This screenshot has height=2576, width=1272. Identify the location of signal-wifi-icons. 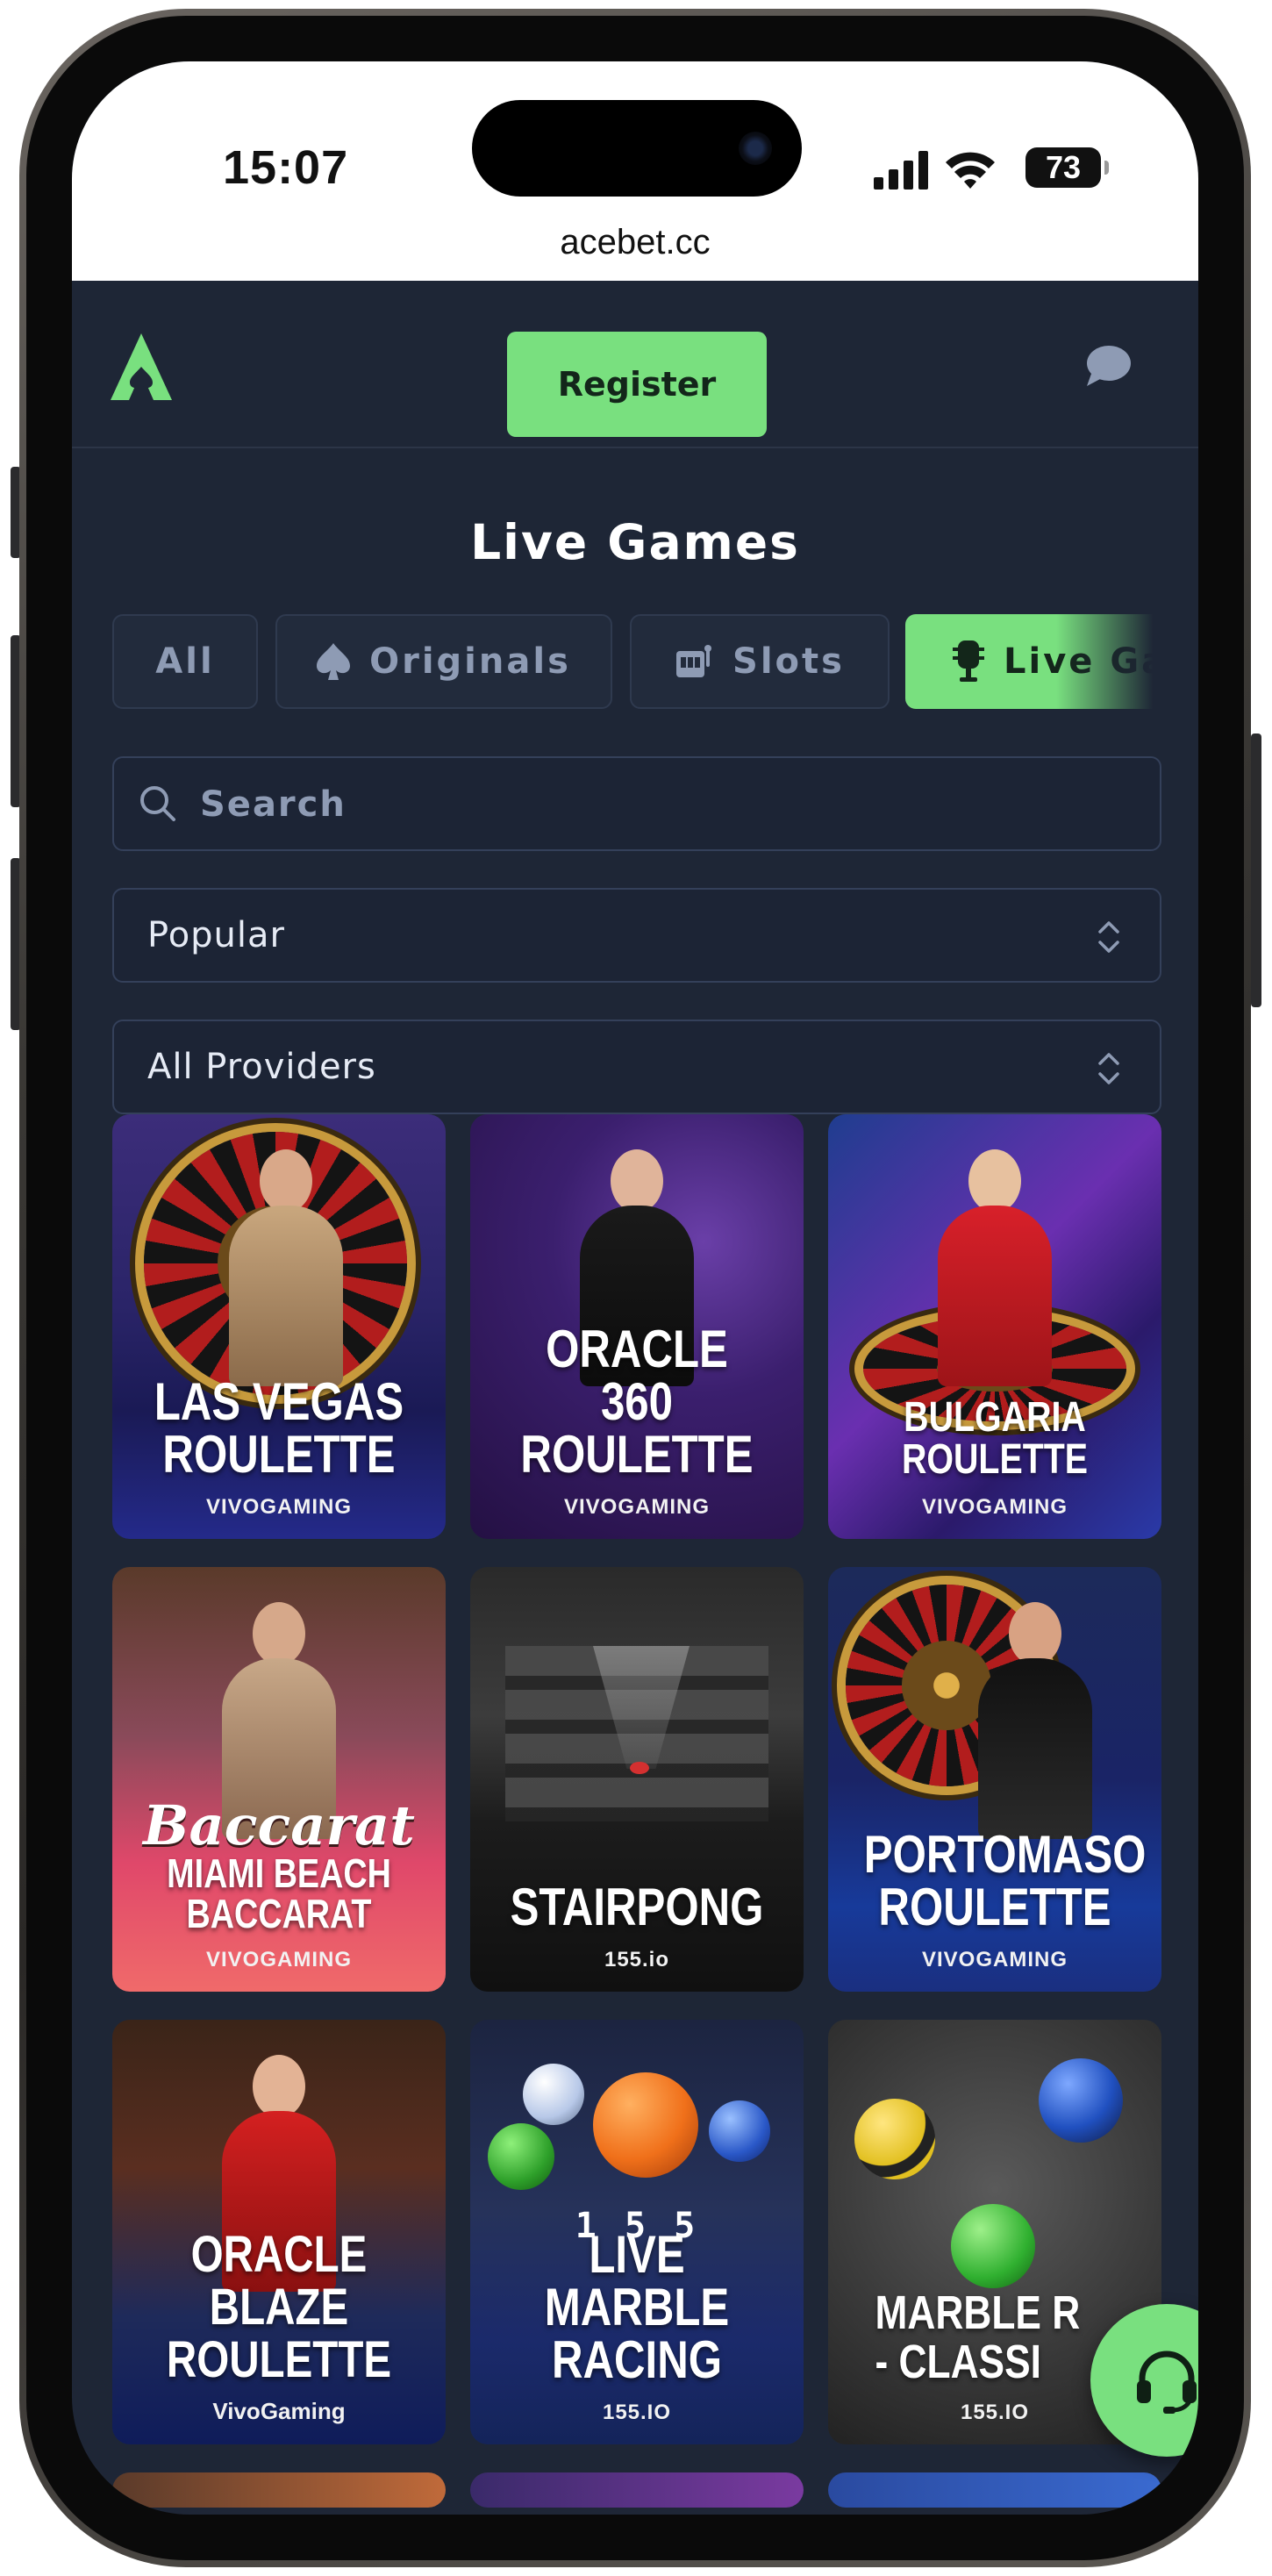
(934, 170).